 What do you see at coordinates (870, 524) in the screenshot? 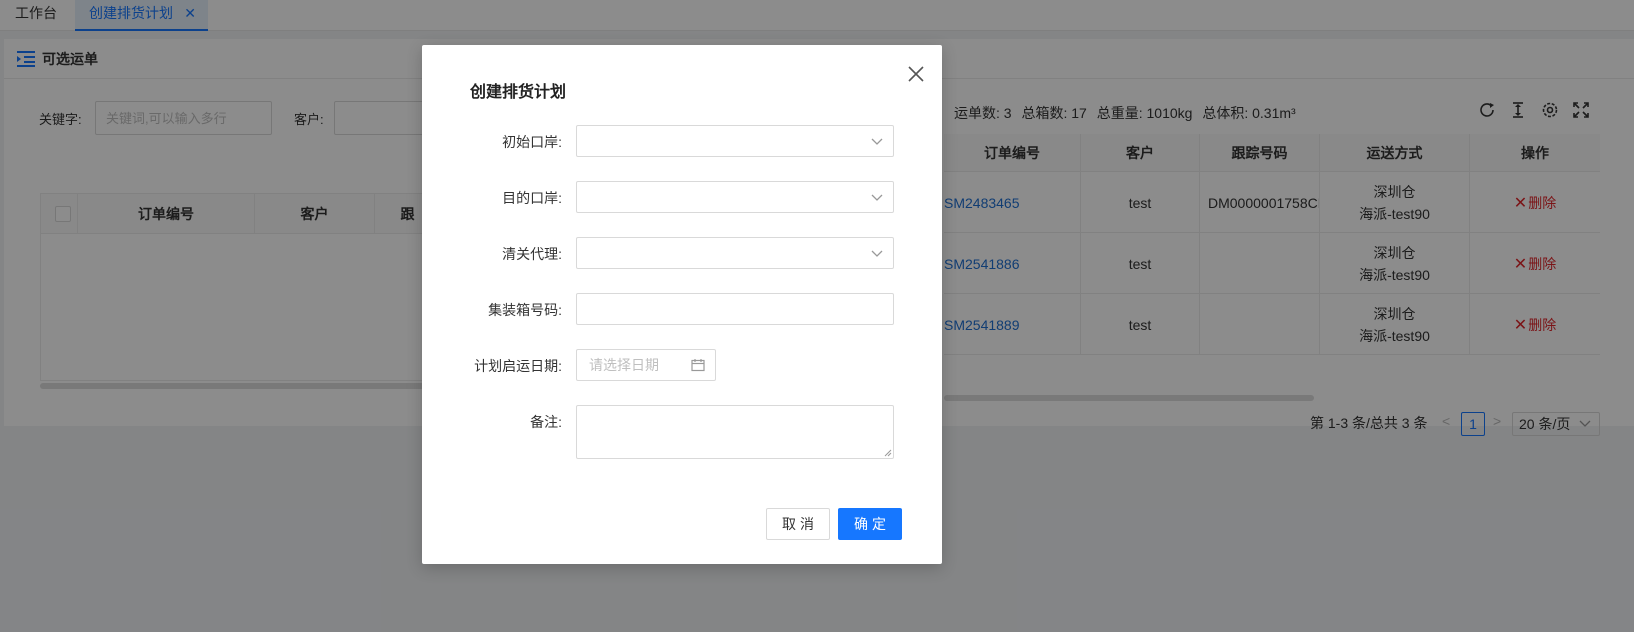
I see `confirm-button: 确定` at bounding box center [870, 524].